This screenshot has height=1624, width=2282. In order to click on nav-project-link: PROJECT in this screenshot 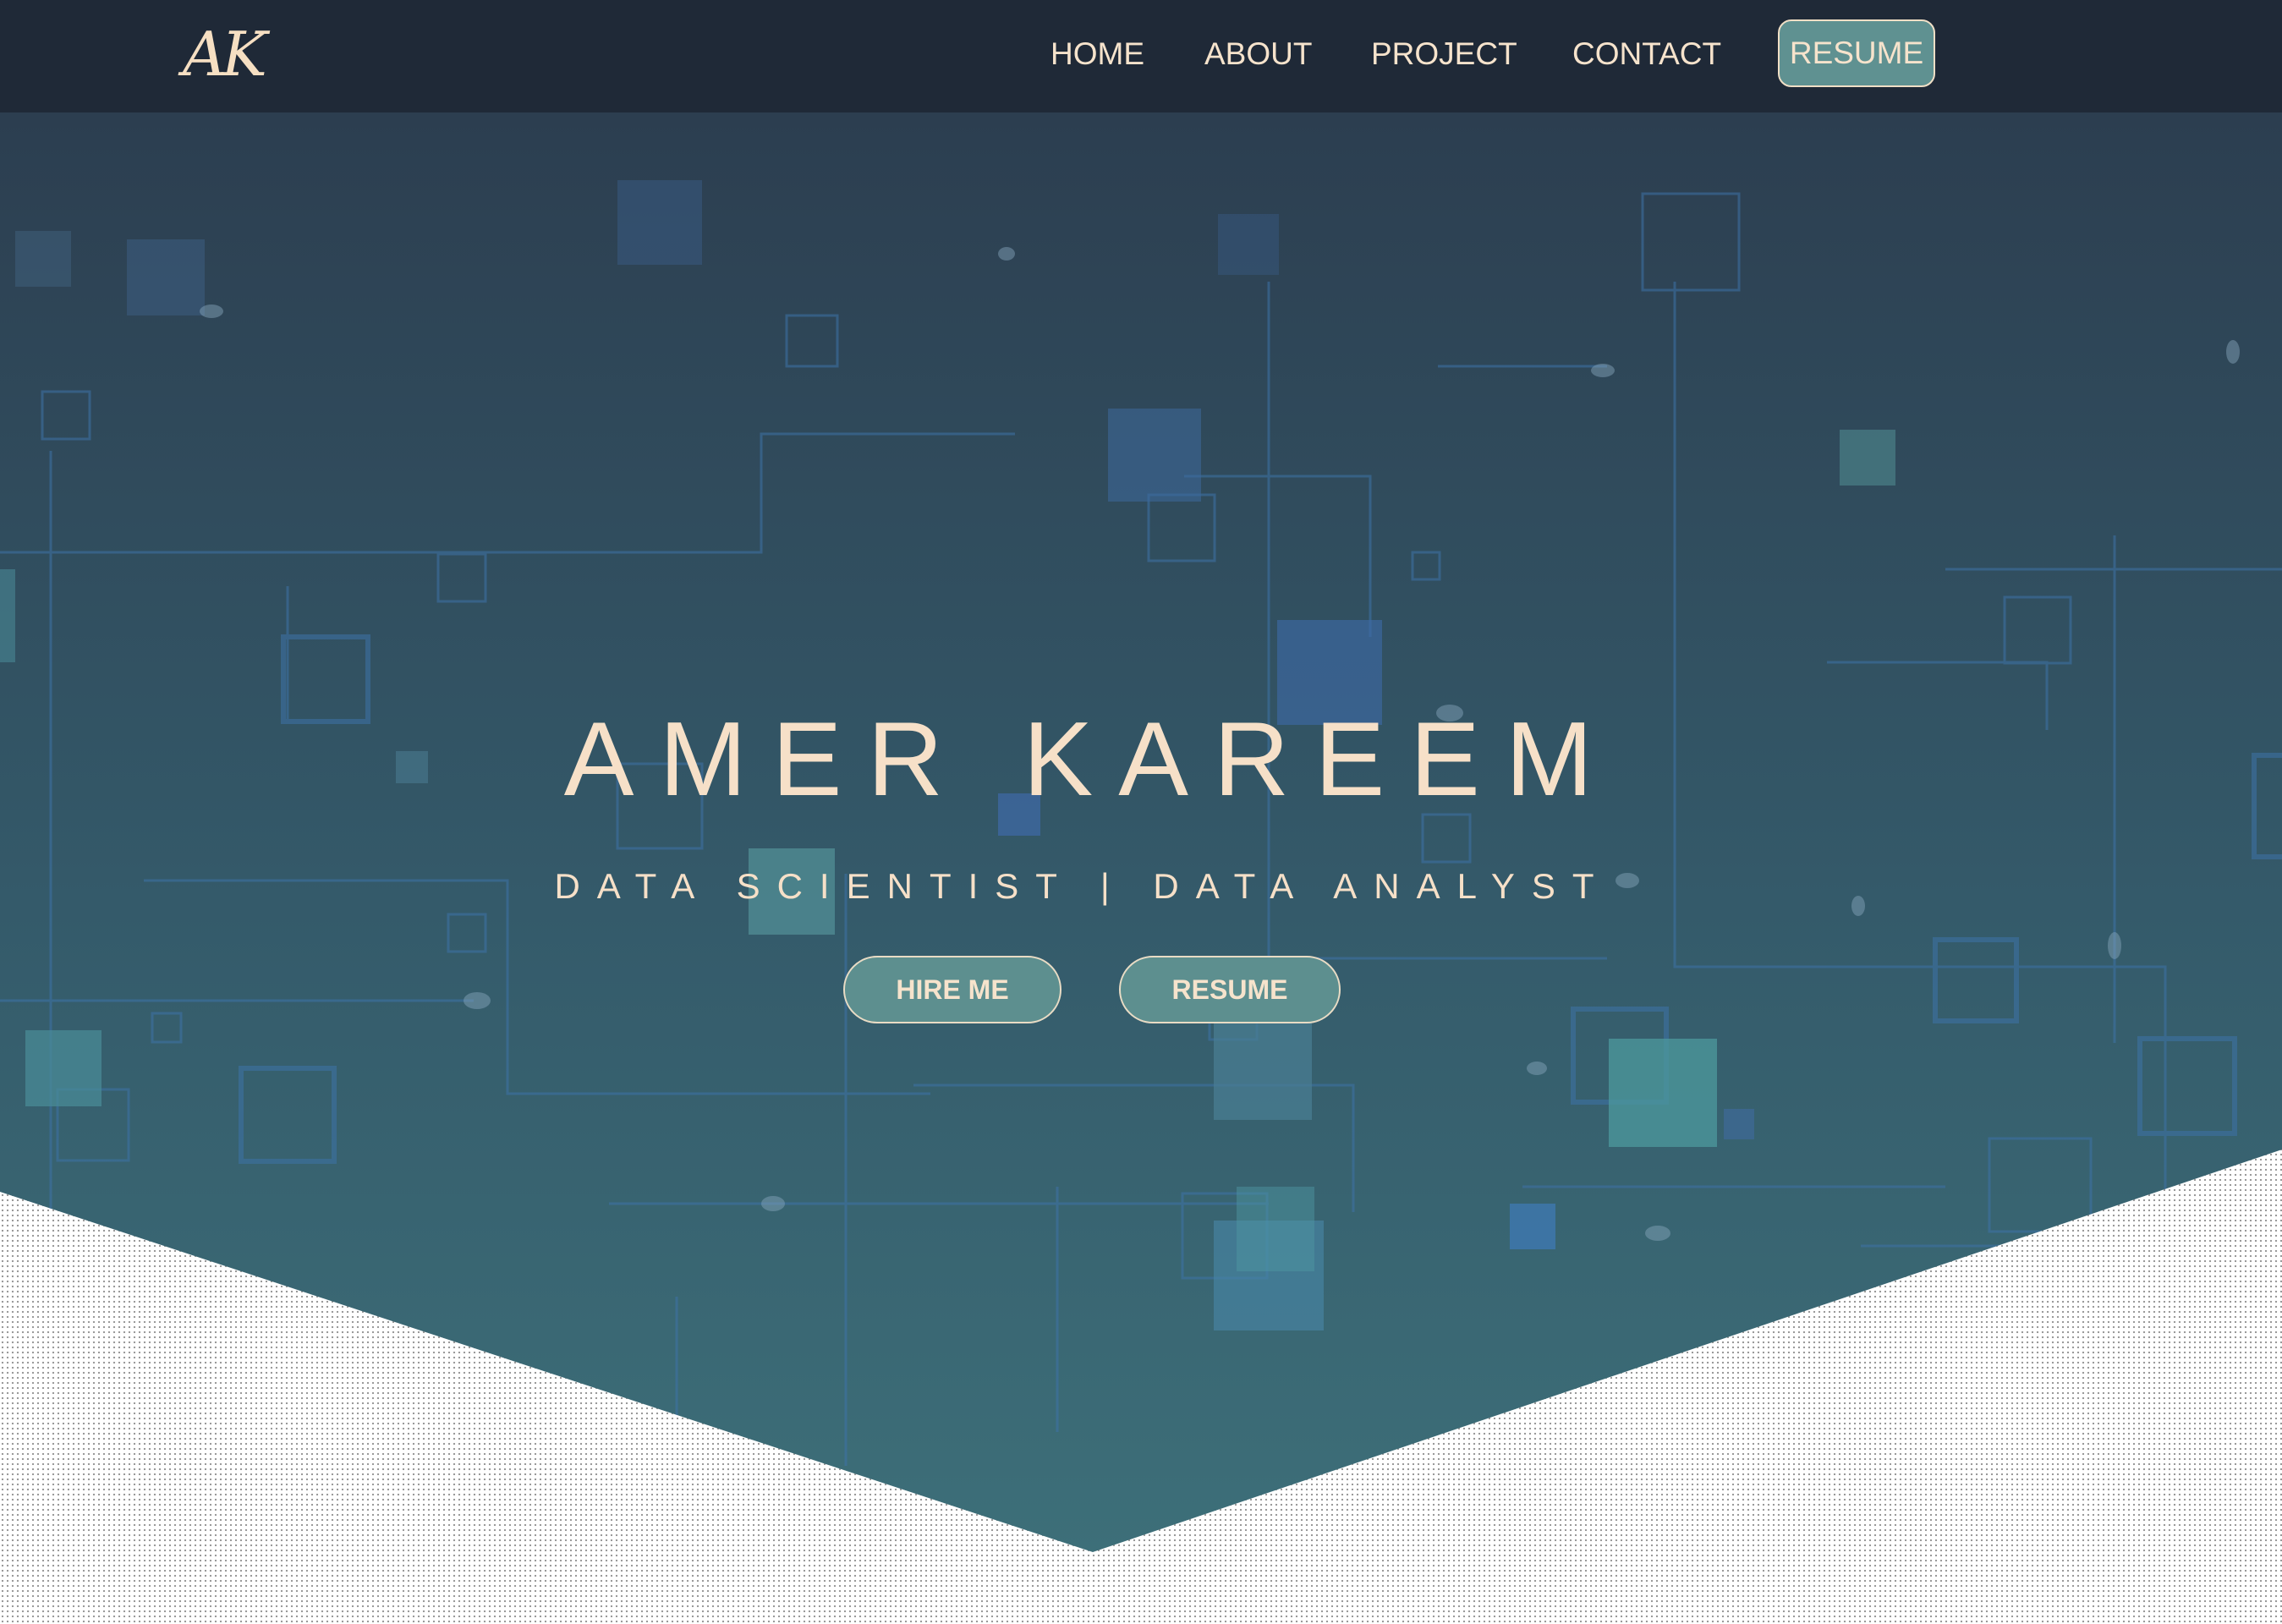, I will do `click(1444, 54)`.